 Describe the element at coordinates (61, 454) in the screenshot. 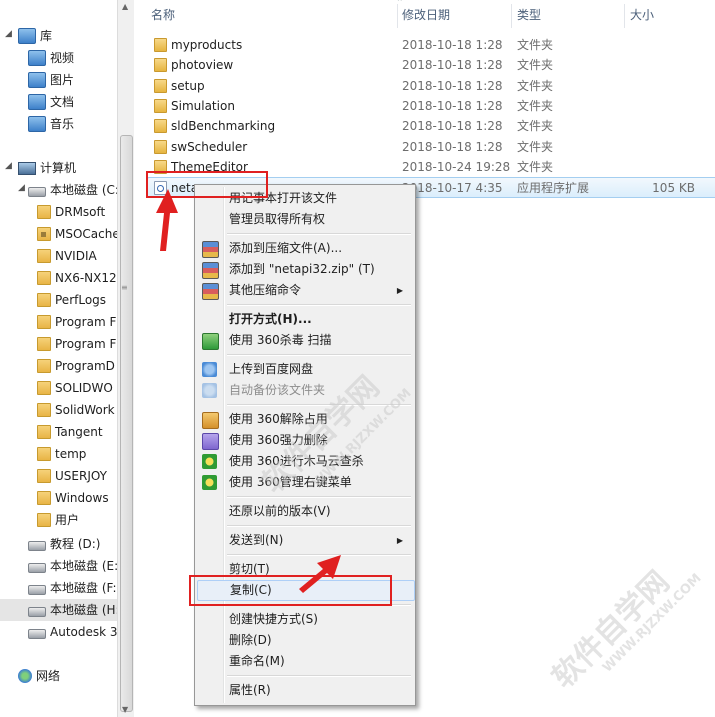

I see `nav-item: temp` at that location.